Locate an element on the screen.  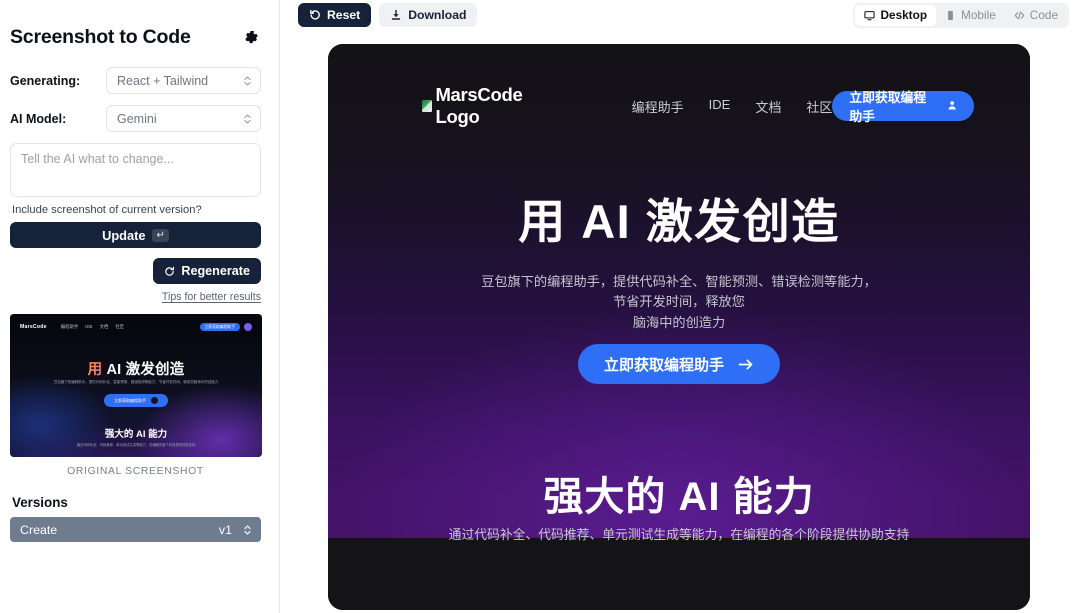
tab-desktop: Desktop is located at coordinates (896, 15).